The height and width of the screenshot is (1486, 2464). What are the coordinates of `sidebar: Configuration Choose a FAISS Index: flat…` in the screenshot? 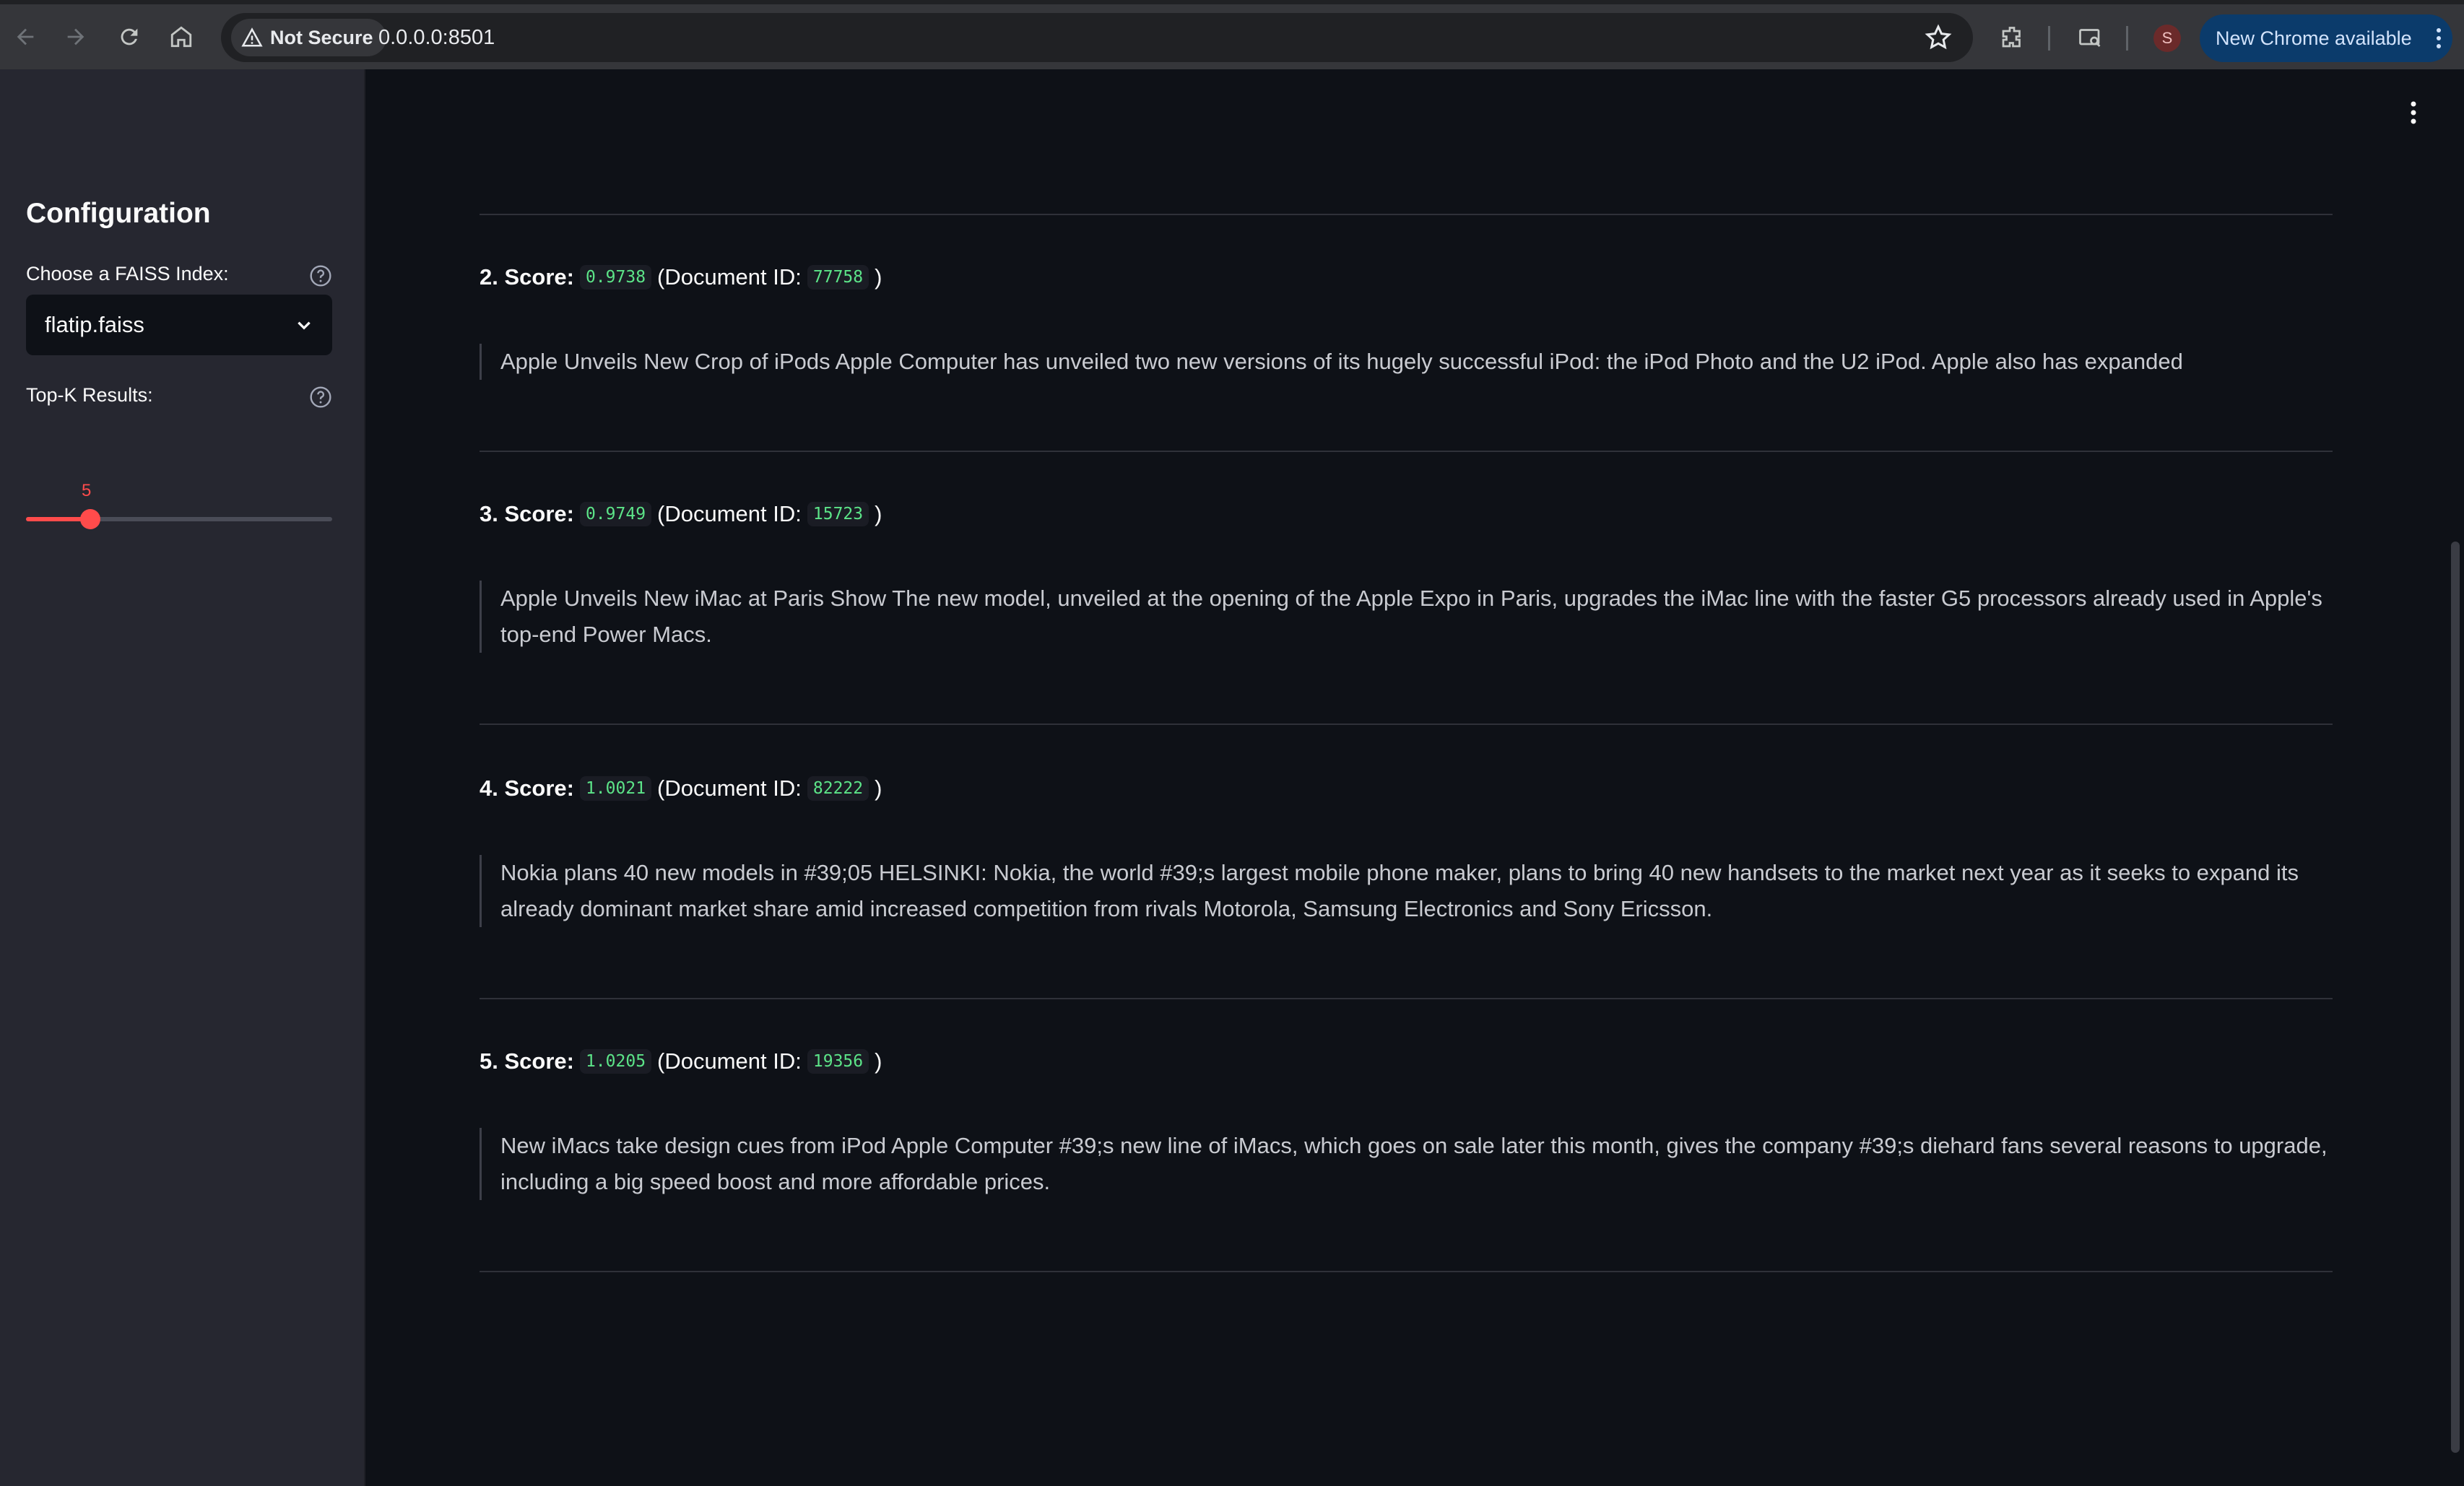 It's located at (183, 777).